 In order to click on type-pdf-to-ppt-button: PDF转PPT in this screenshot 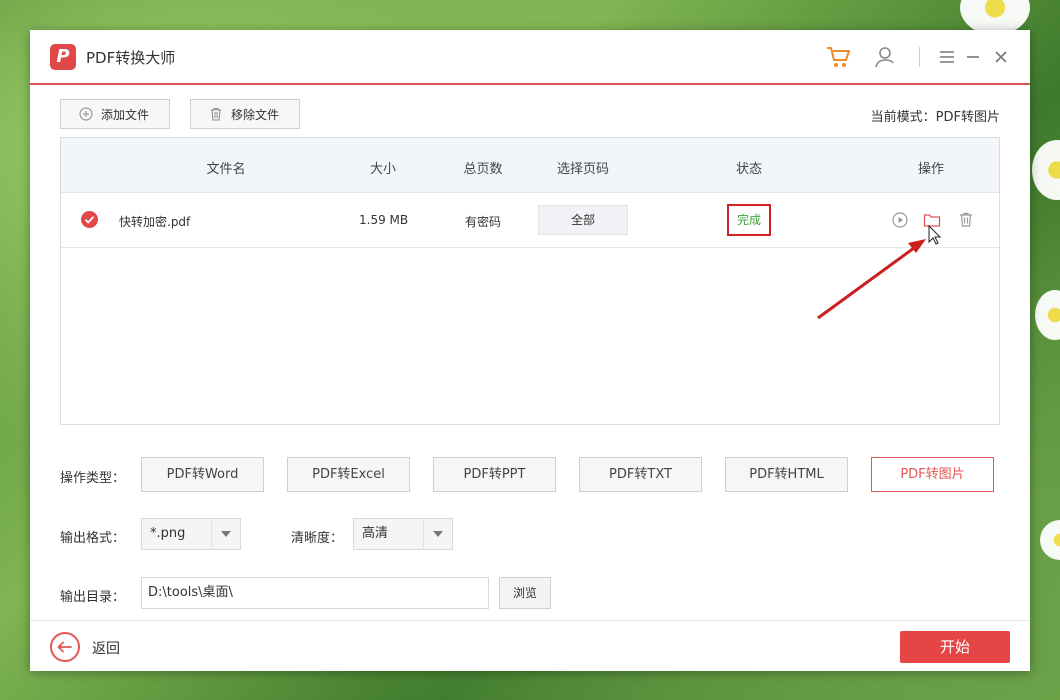, I will do `click(494, 474)`.